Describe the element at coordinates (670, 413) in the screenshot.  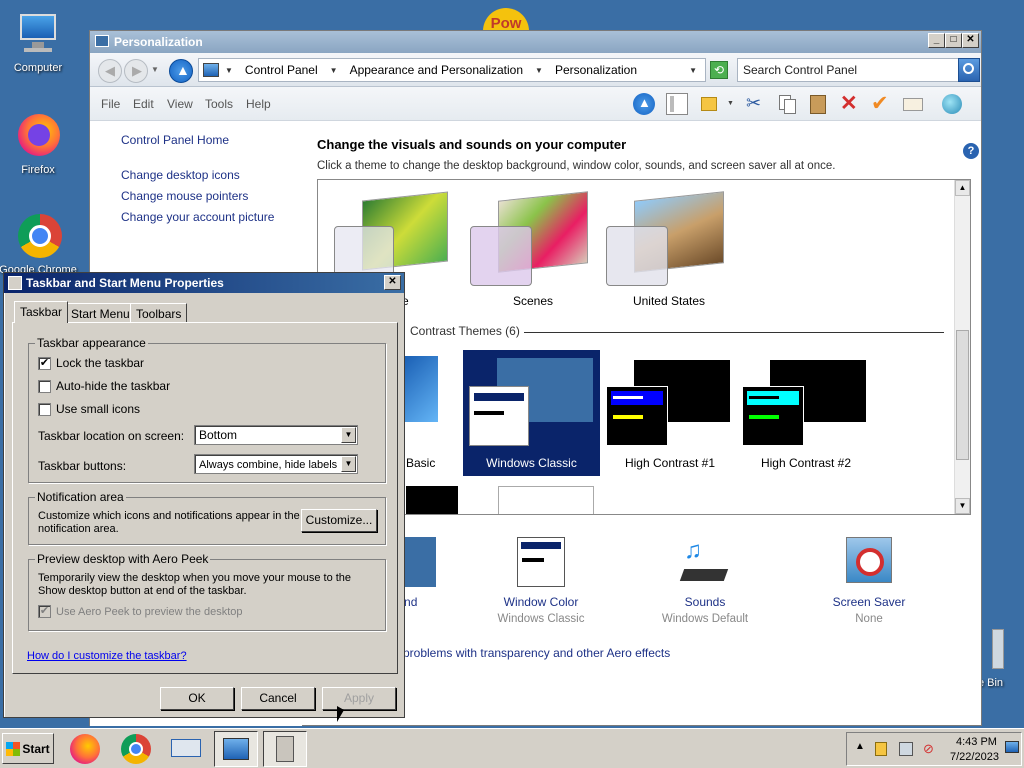
I see `theme-high-contrast-1: High Contrast #1` at that location.